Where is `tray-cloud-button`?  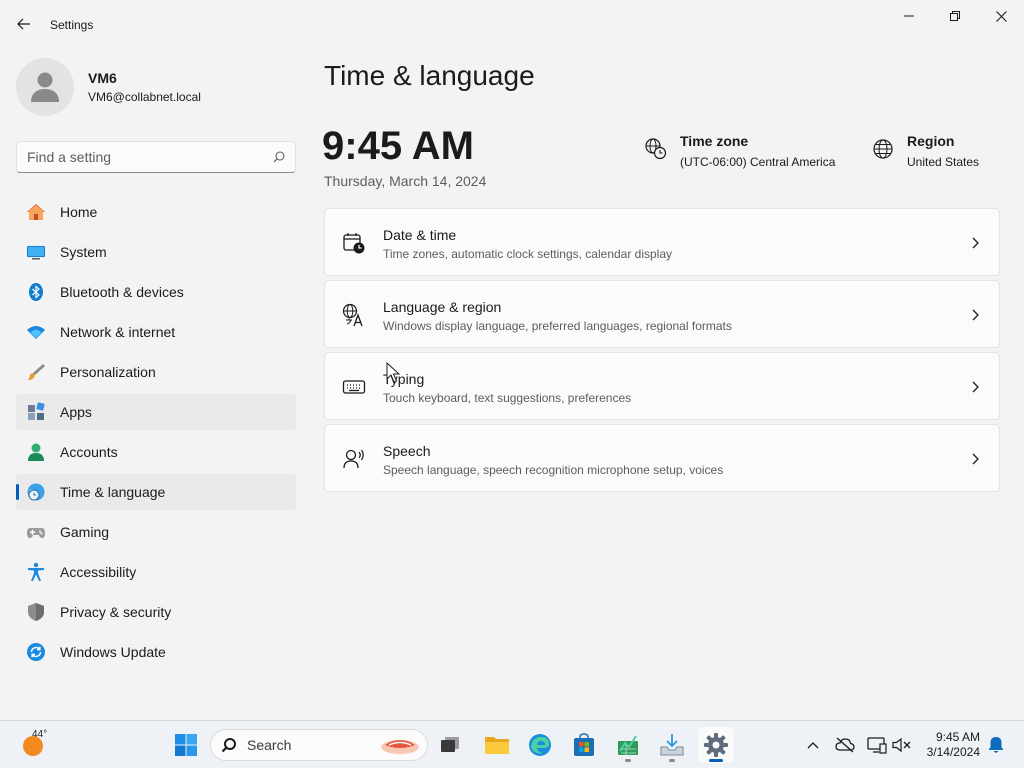
tray-cloud-button is located at coordinates (845, 745).